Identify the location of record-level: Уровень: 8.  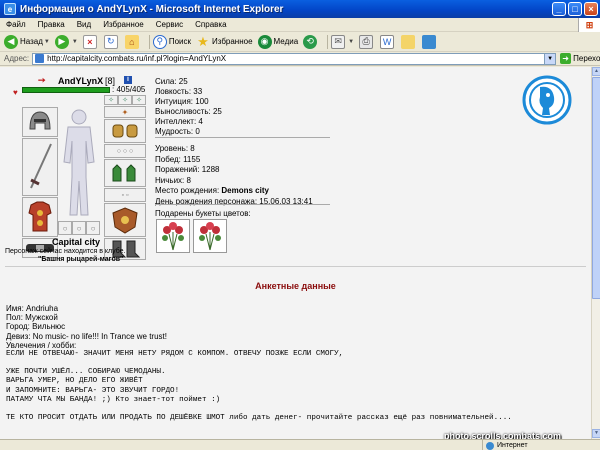
(175, 148).